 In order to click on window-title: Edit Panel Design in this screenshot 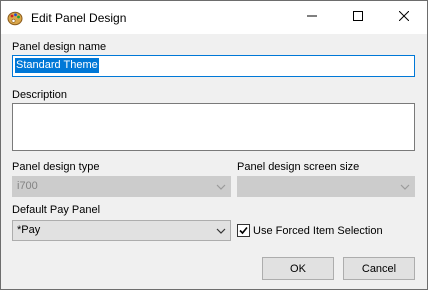, I will do `click(79, 18)`.